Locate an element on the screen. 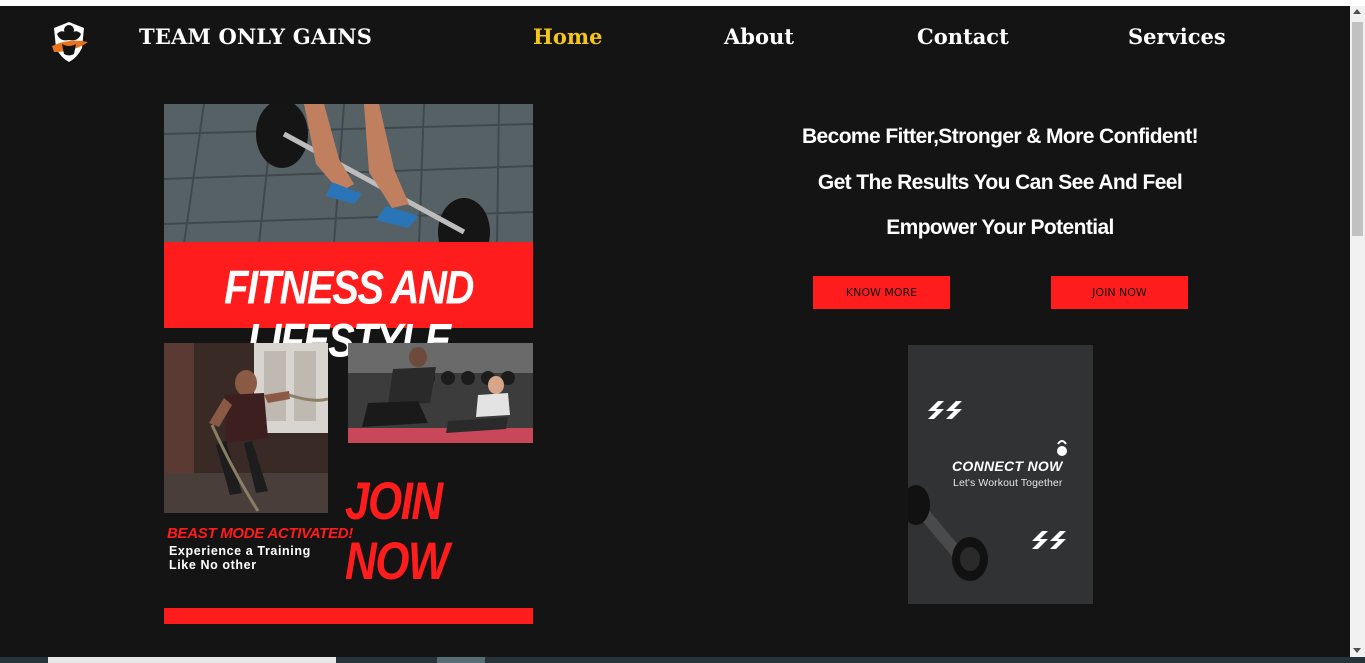 Image resolution: width=1365 pixels, height=663 pixels. muscle-shield-logo-icon is located at coordinates (69, 41).